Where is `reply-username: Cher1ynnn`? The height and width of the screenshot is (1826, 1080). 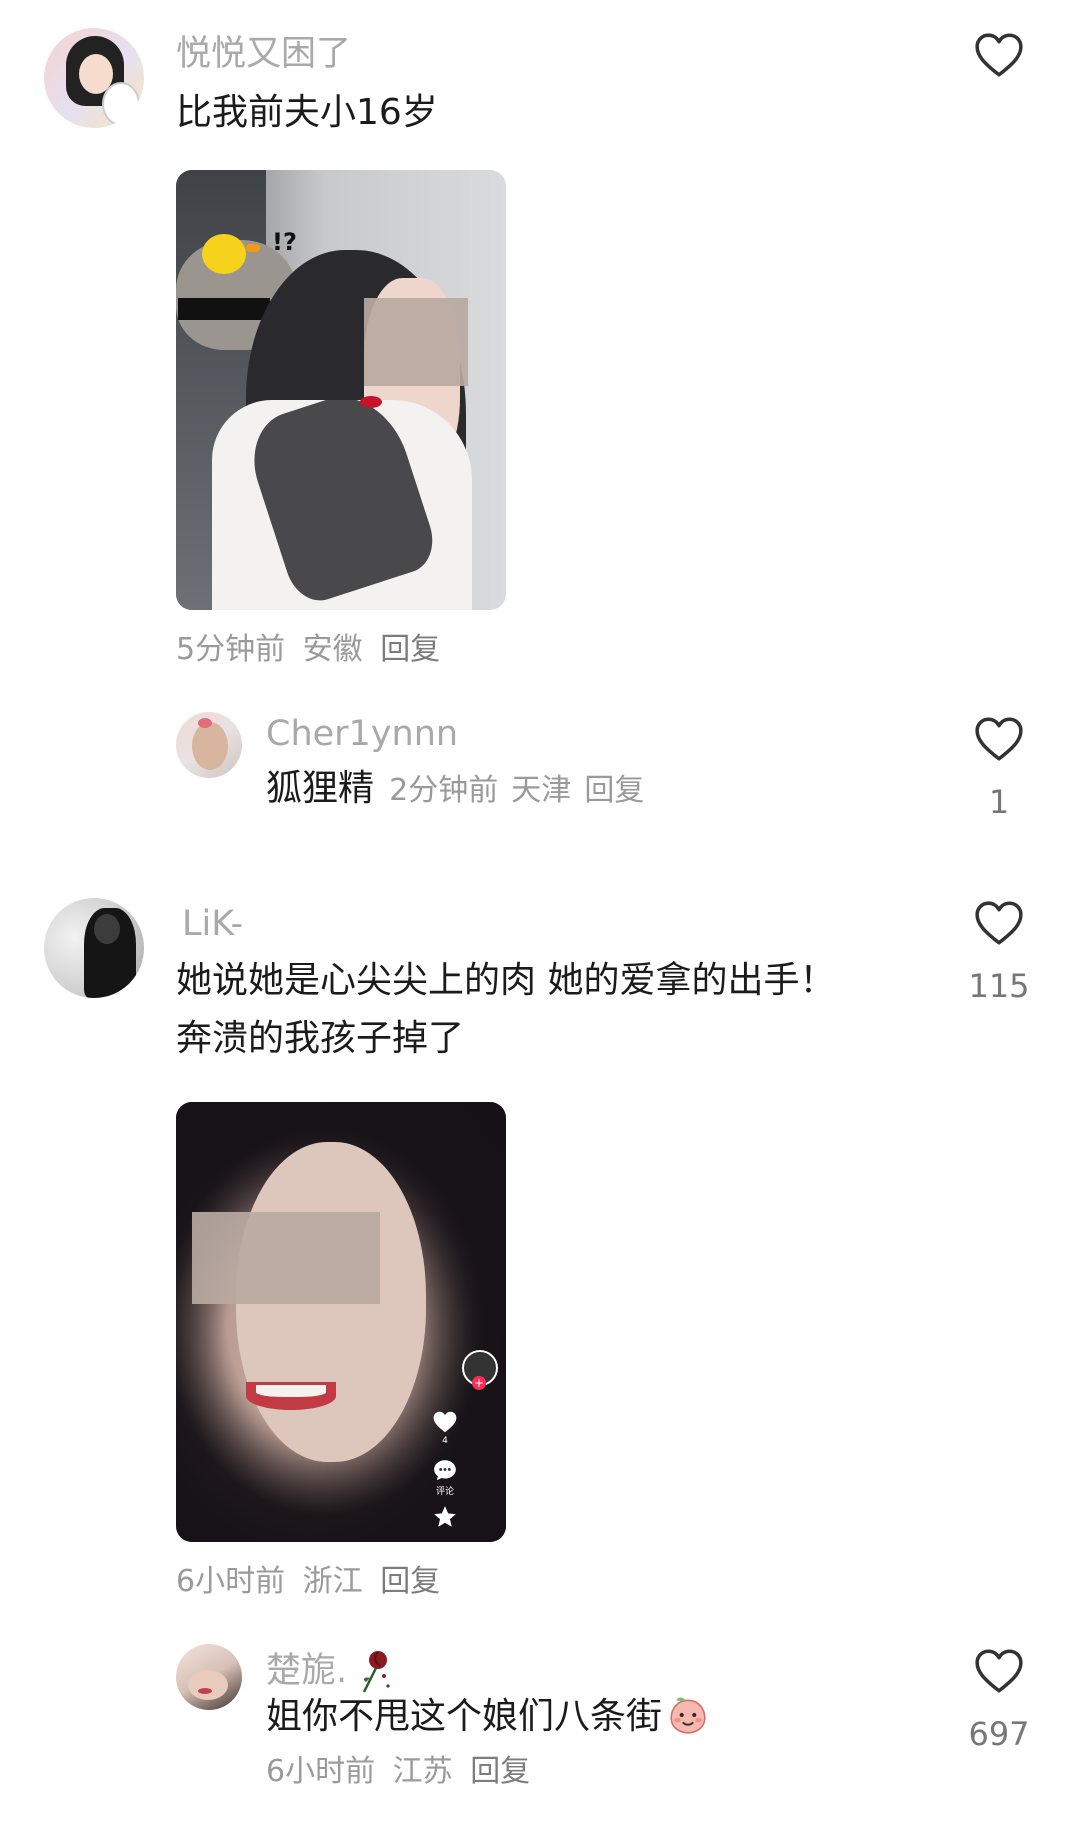 reply-username: Cher1ynnn is located at coordinates (362, 734).